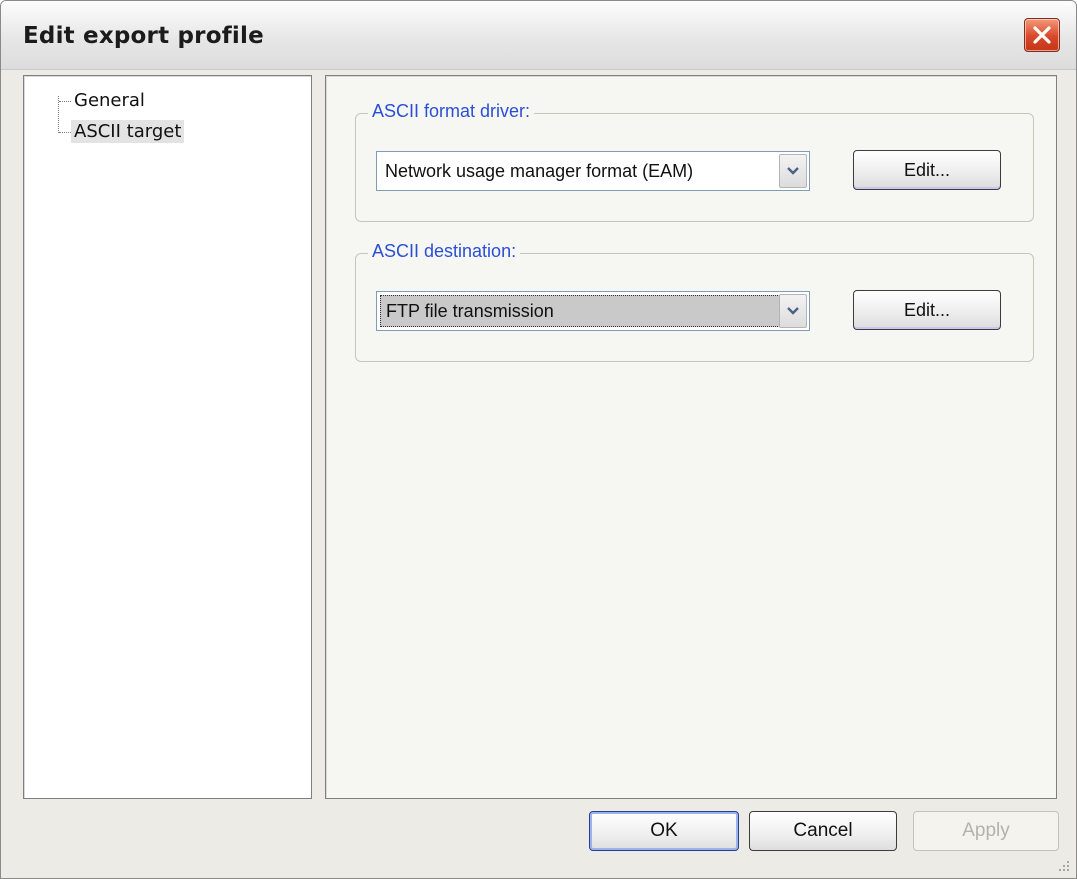 The width and height of the screenshot is (1077, 879). What do you see at coordinates (444, 251) in the screenshot?
I see `destination-group-label: ASCII destination:` at bounding box center [444, 251].